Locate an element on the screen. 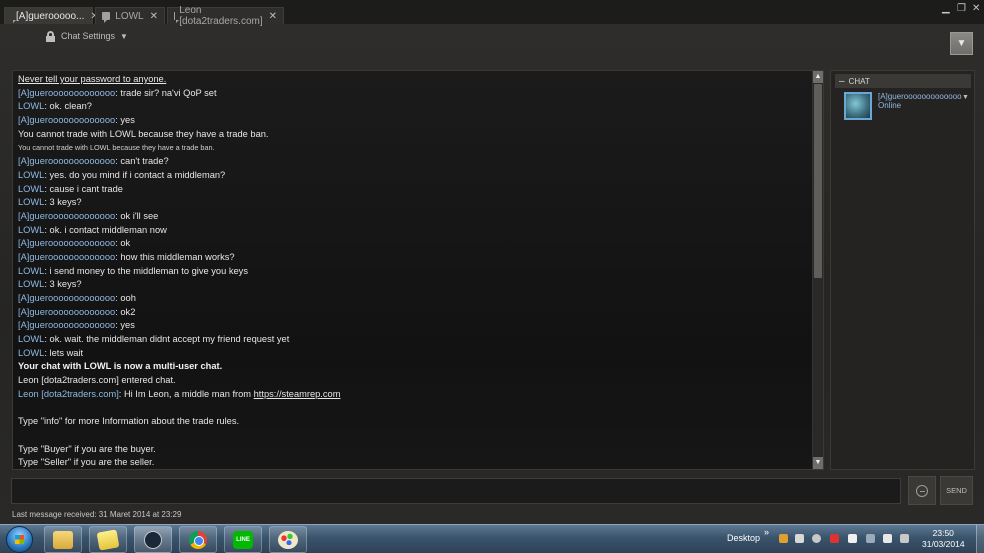  system-clock: 23:50 31/03/2014 is located at coordinates (943, 539).